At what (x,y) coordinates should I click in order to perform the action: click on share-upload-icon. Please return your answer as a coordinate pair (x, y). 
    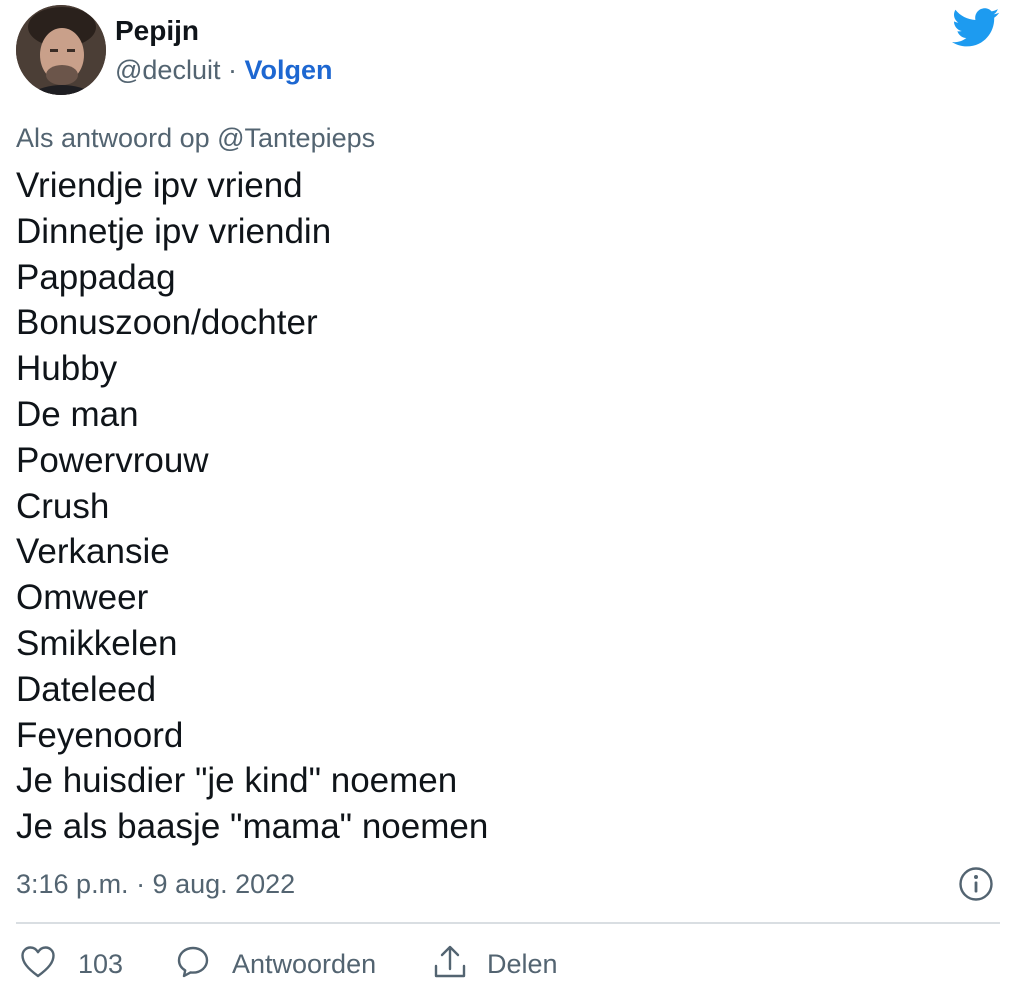
    Looking at the image, I should click on (450, 964).